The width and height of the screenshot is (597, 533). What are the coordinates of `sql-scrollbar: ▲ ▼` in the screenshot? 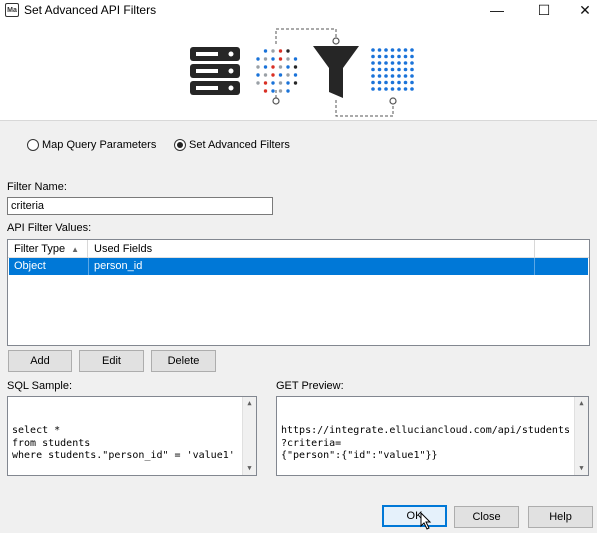 It's located at (249, 436).